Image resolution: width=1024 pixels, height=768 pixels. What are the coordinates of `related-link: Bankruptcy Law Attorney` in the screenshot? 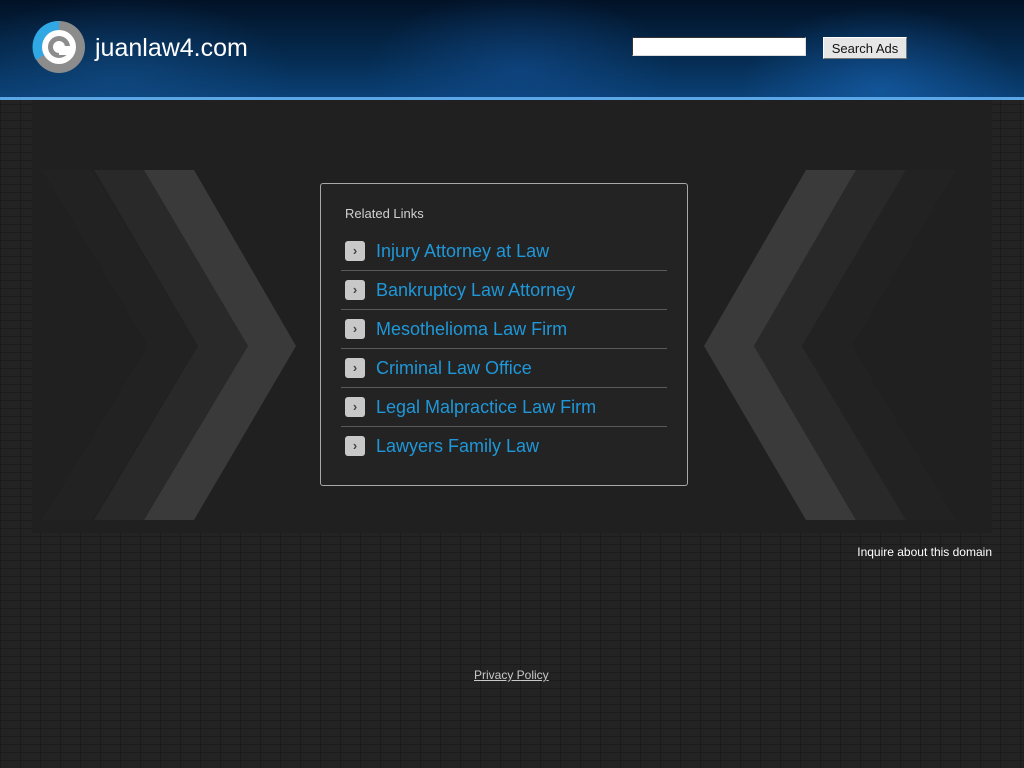 It's located at (475, 290).